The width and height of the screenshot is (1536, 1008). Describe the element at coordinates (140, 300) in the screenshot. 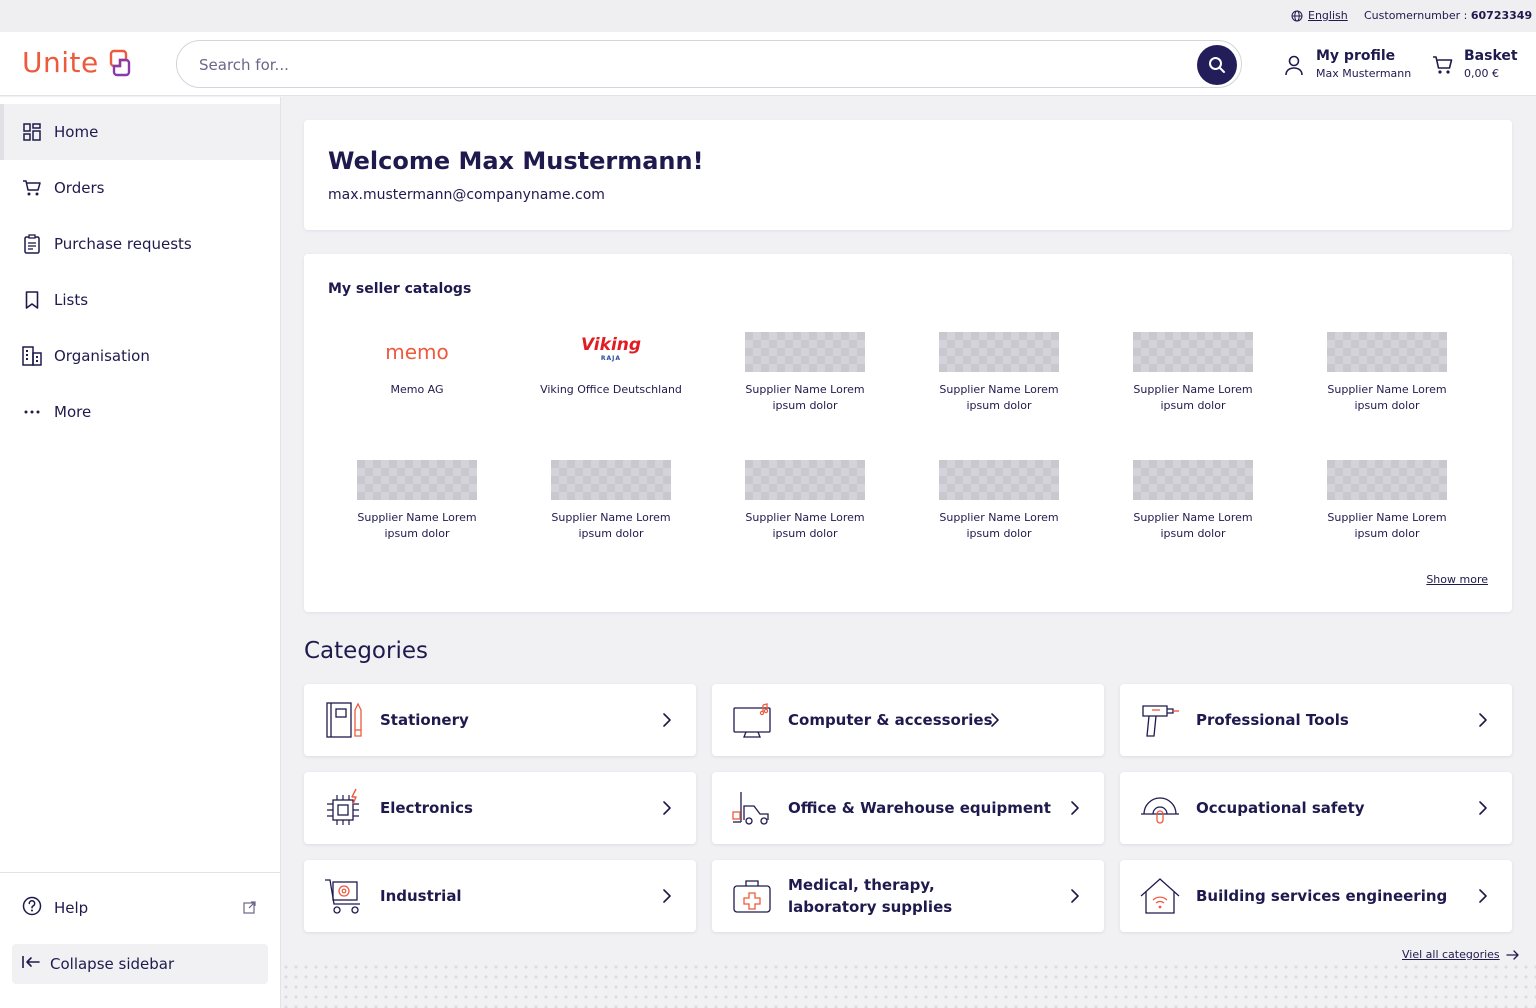

I see `sidebar-item-lists: Lists` at that location.